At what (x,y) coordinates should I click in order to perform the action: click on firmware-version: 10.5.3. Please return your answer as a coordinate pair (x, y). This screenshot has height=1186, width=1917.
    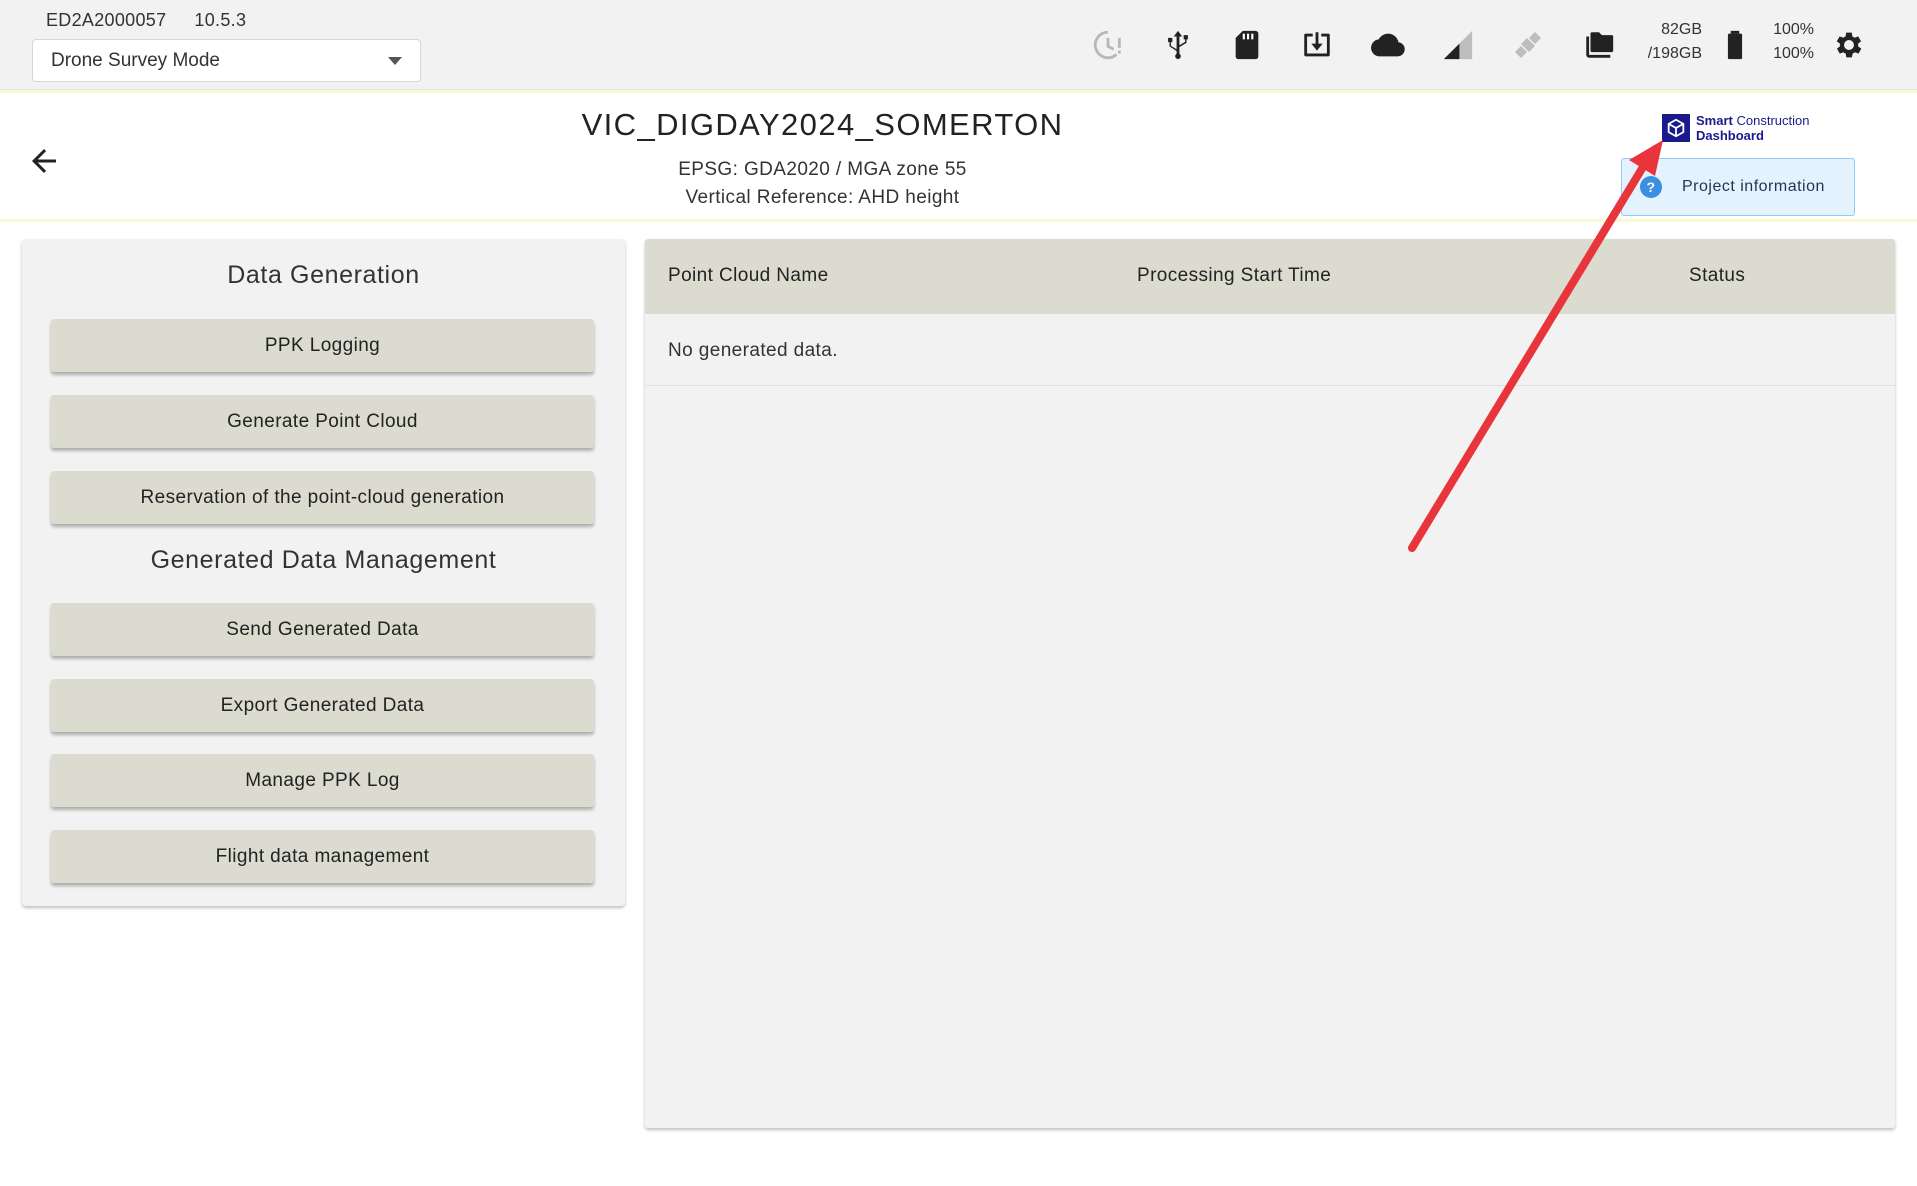
    Looking at the image, I should click on (220, 20).